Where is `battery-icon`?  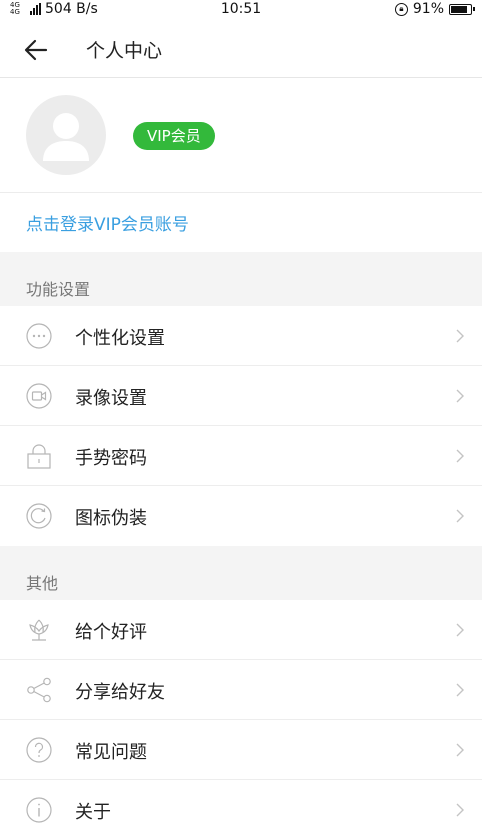 battery-icon is located at coordinates (462, 9).